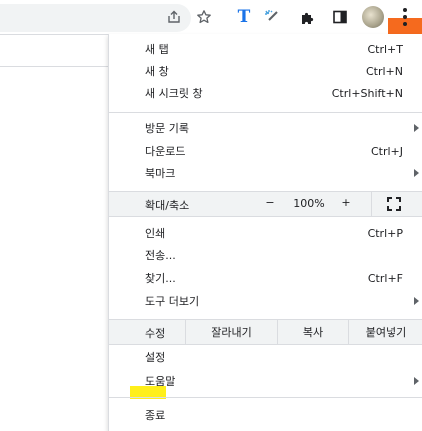 The height and width of the screenshot is (431, 422). Describe the element at coordinates (346, 202) in the screenshot. I see `zoom-in-button: +` at that location.